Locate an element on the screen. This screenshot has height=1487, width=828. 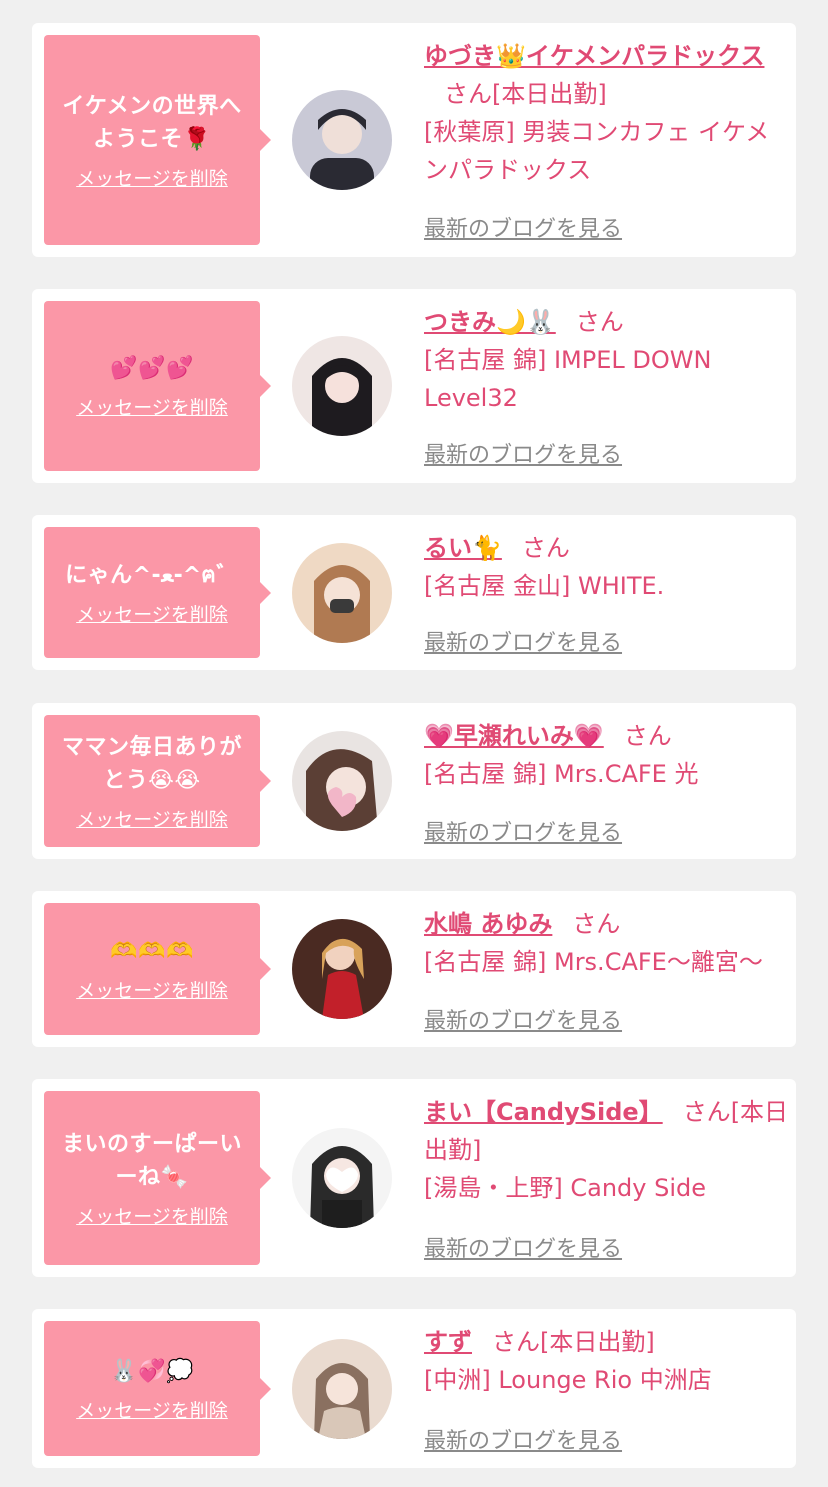
cast-name-line: まい【CandySide】 さん[本日出勤] is located at coordinates (608, 1131).